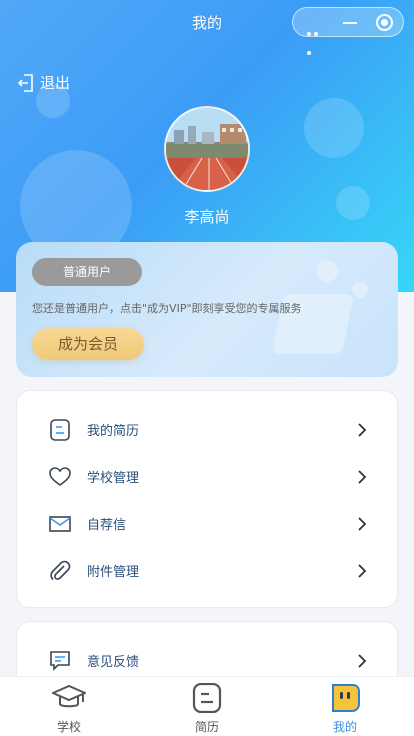 This screenshot has height=736, width=414. I want to click on menu-item-resume: 我的简历, so click(207, 429).